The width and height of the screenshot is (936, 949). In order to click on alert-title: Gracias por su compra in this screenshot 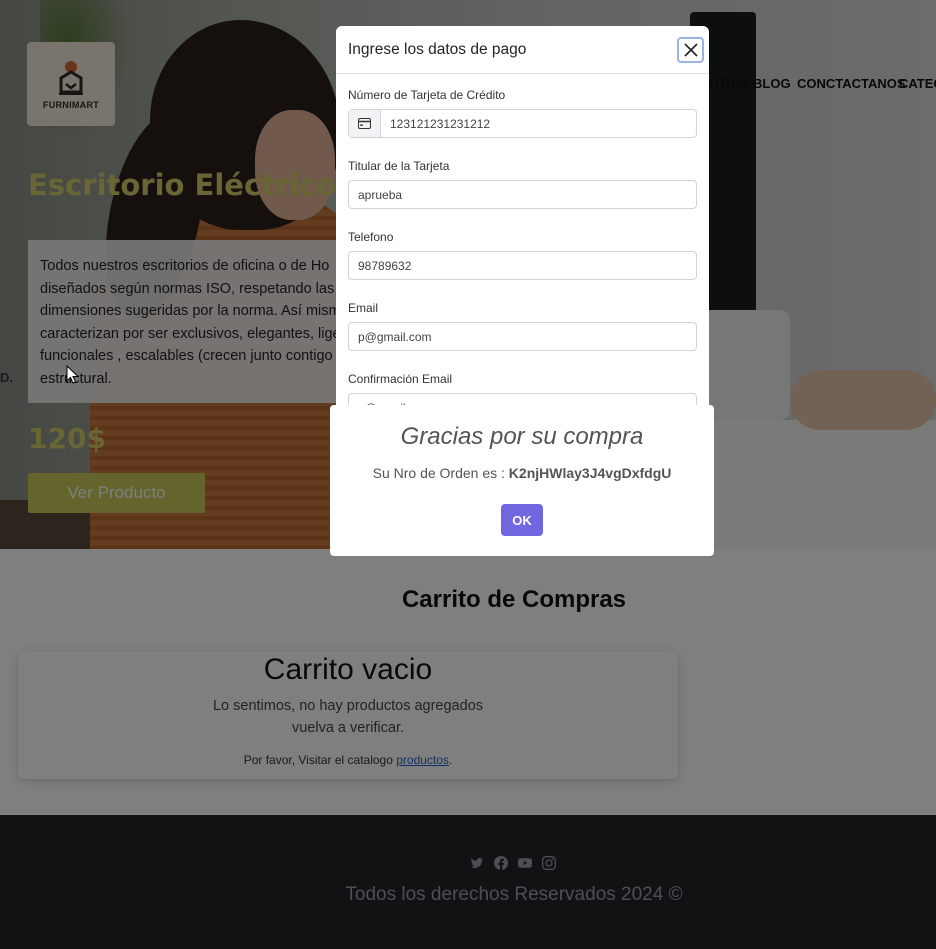, I will do `click(522, 436)`.